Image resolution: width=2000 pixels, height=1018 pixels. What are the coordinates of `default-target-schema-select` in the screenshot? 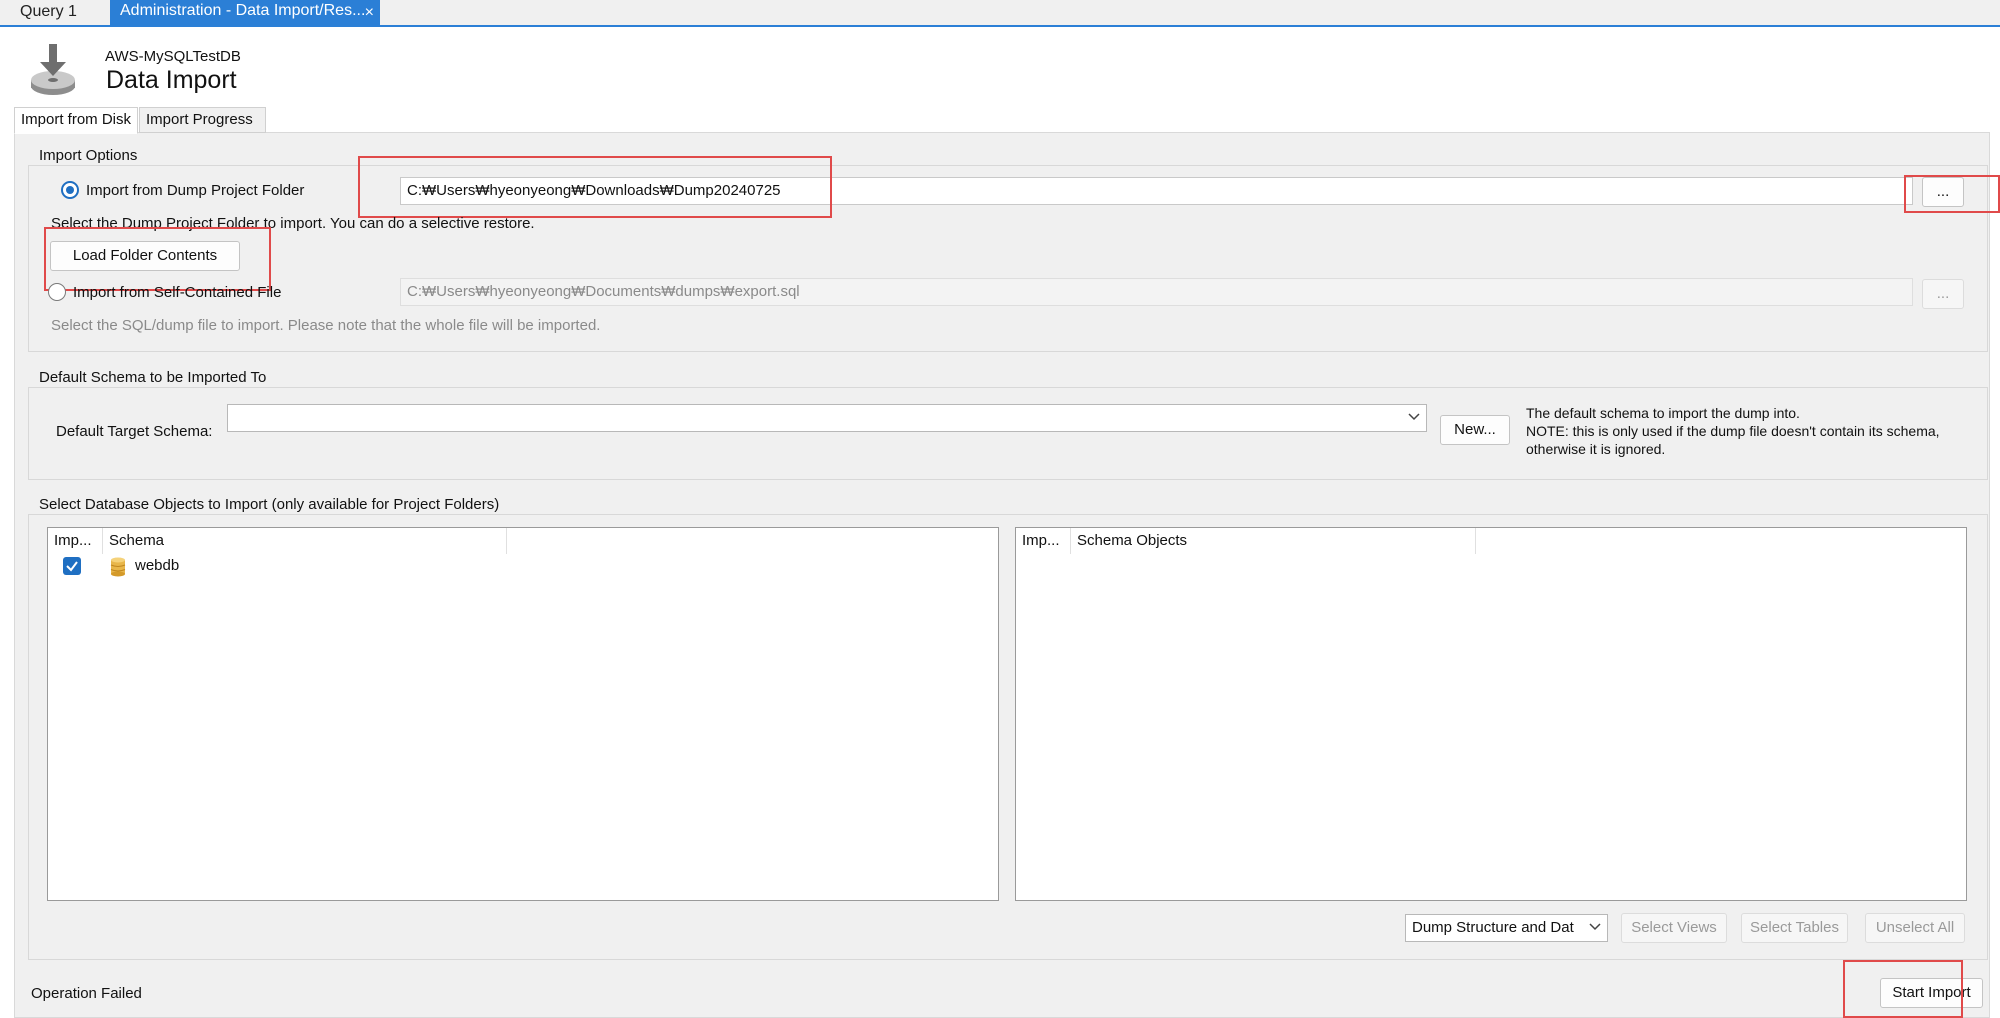 It's located at (827, 418).